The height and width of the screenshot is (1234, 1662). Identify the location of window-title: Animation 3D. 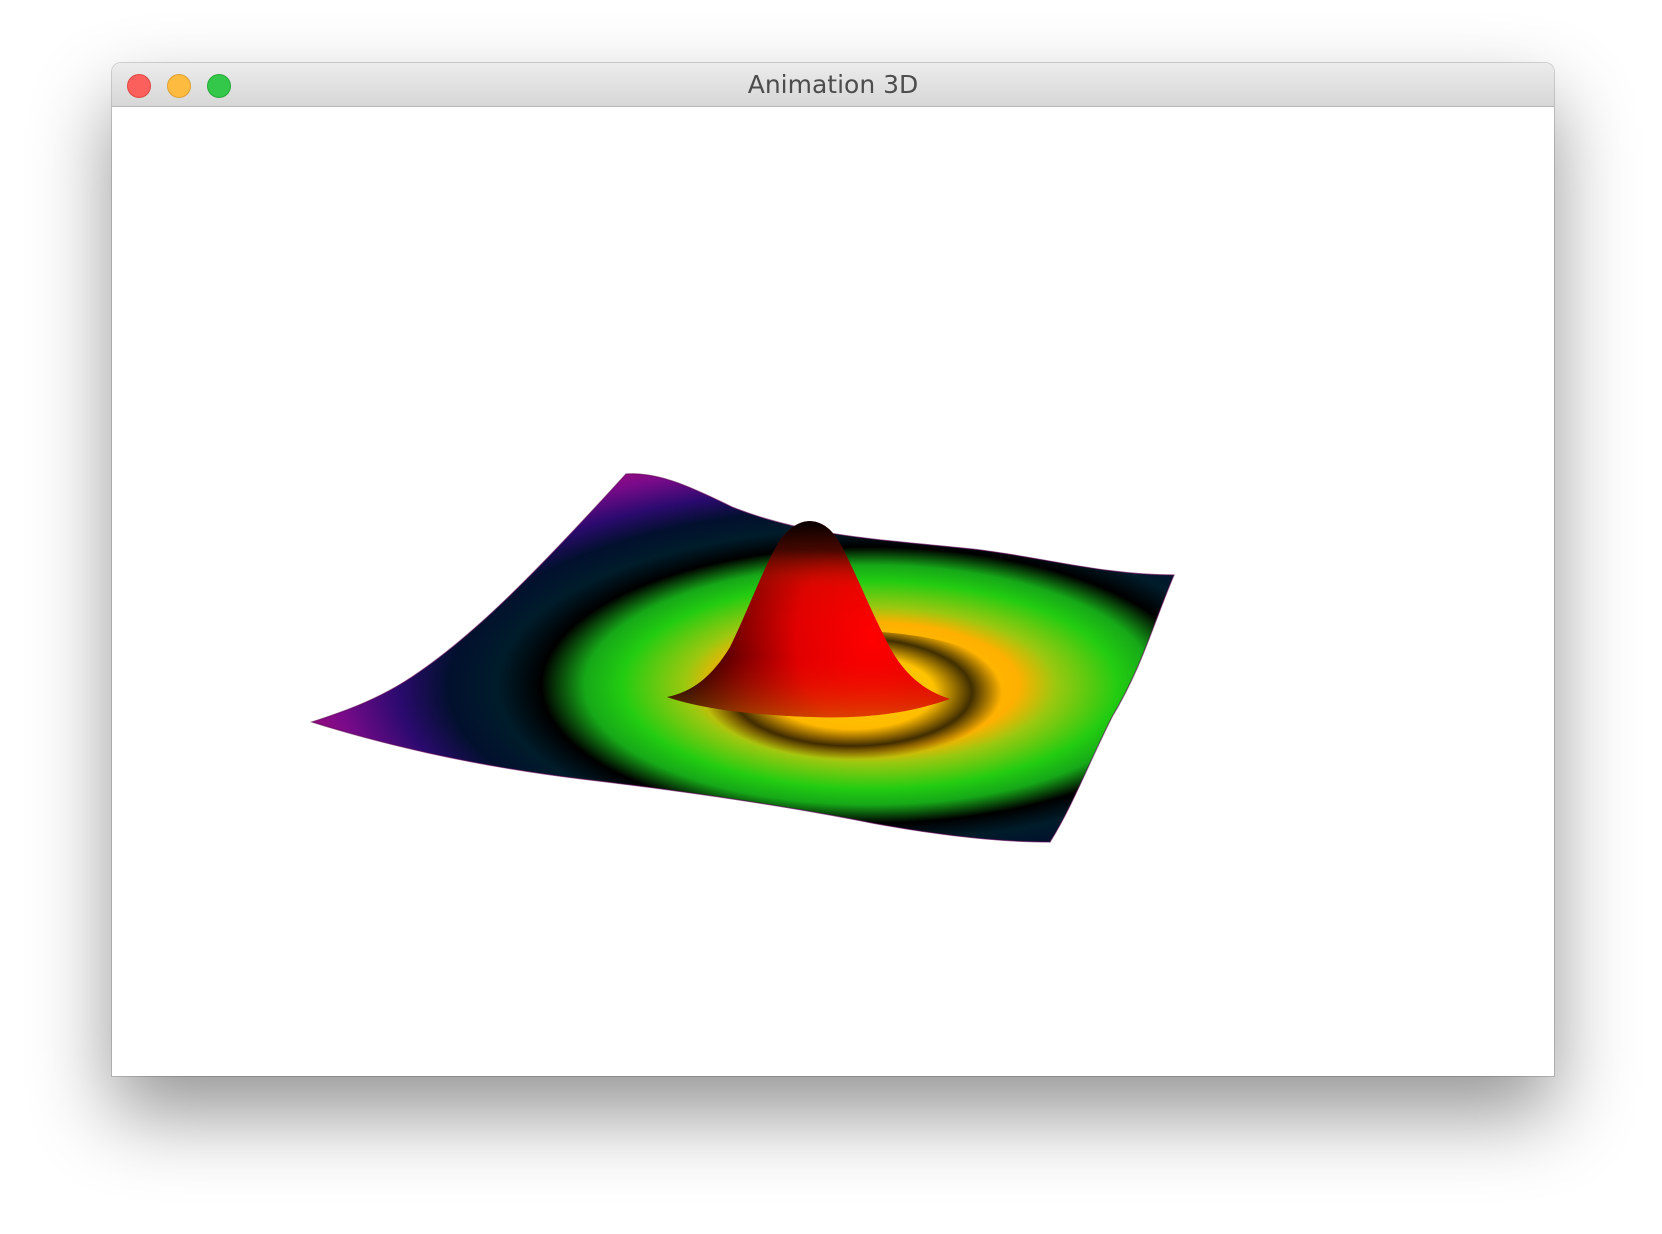
(833, 84).